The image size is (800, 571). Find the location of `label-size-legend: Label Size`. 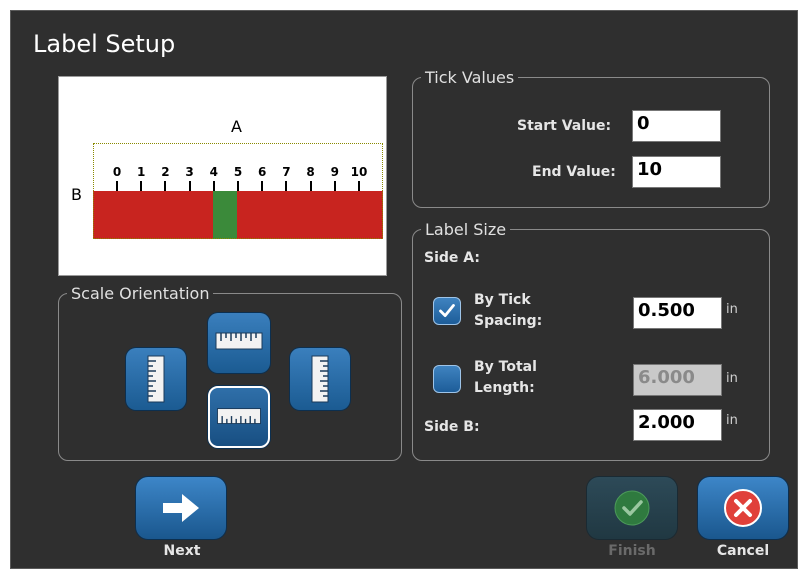

label-size-legend: Label Size is located at coordinates (466, 229).